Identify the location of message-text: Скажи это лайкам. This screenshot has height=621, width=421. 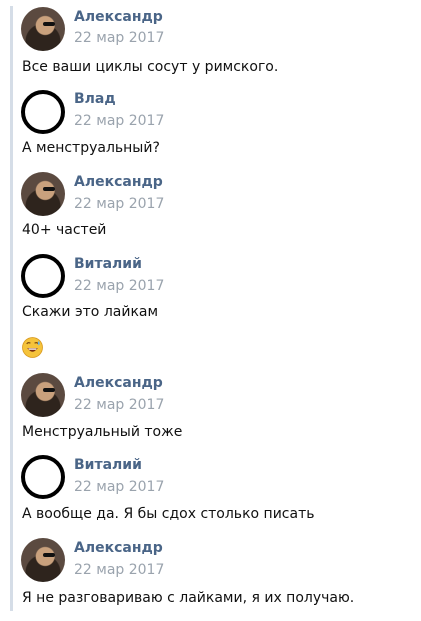
(90, 312).